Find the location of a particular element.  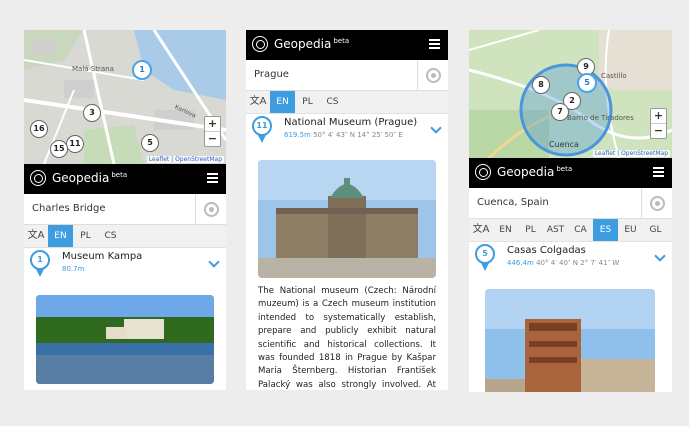

result-title: Casas Colgadas is located at coordinates (546, 250).